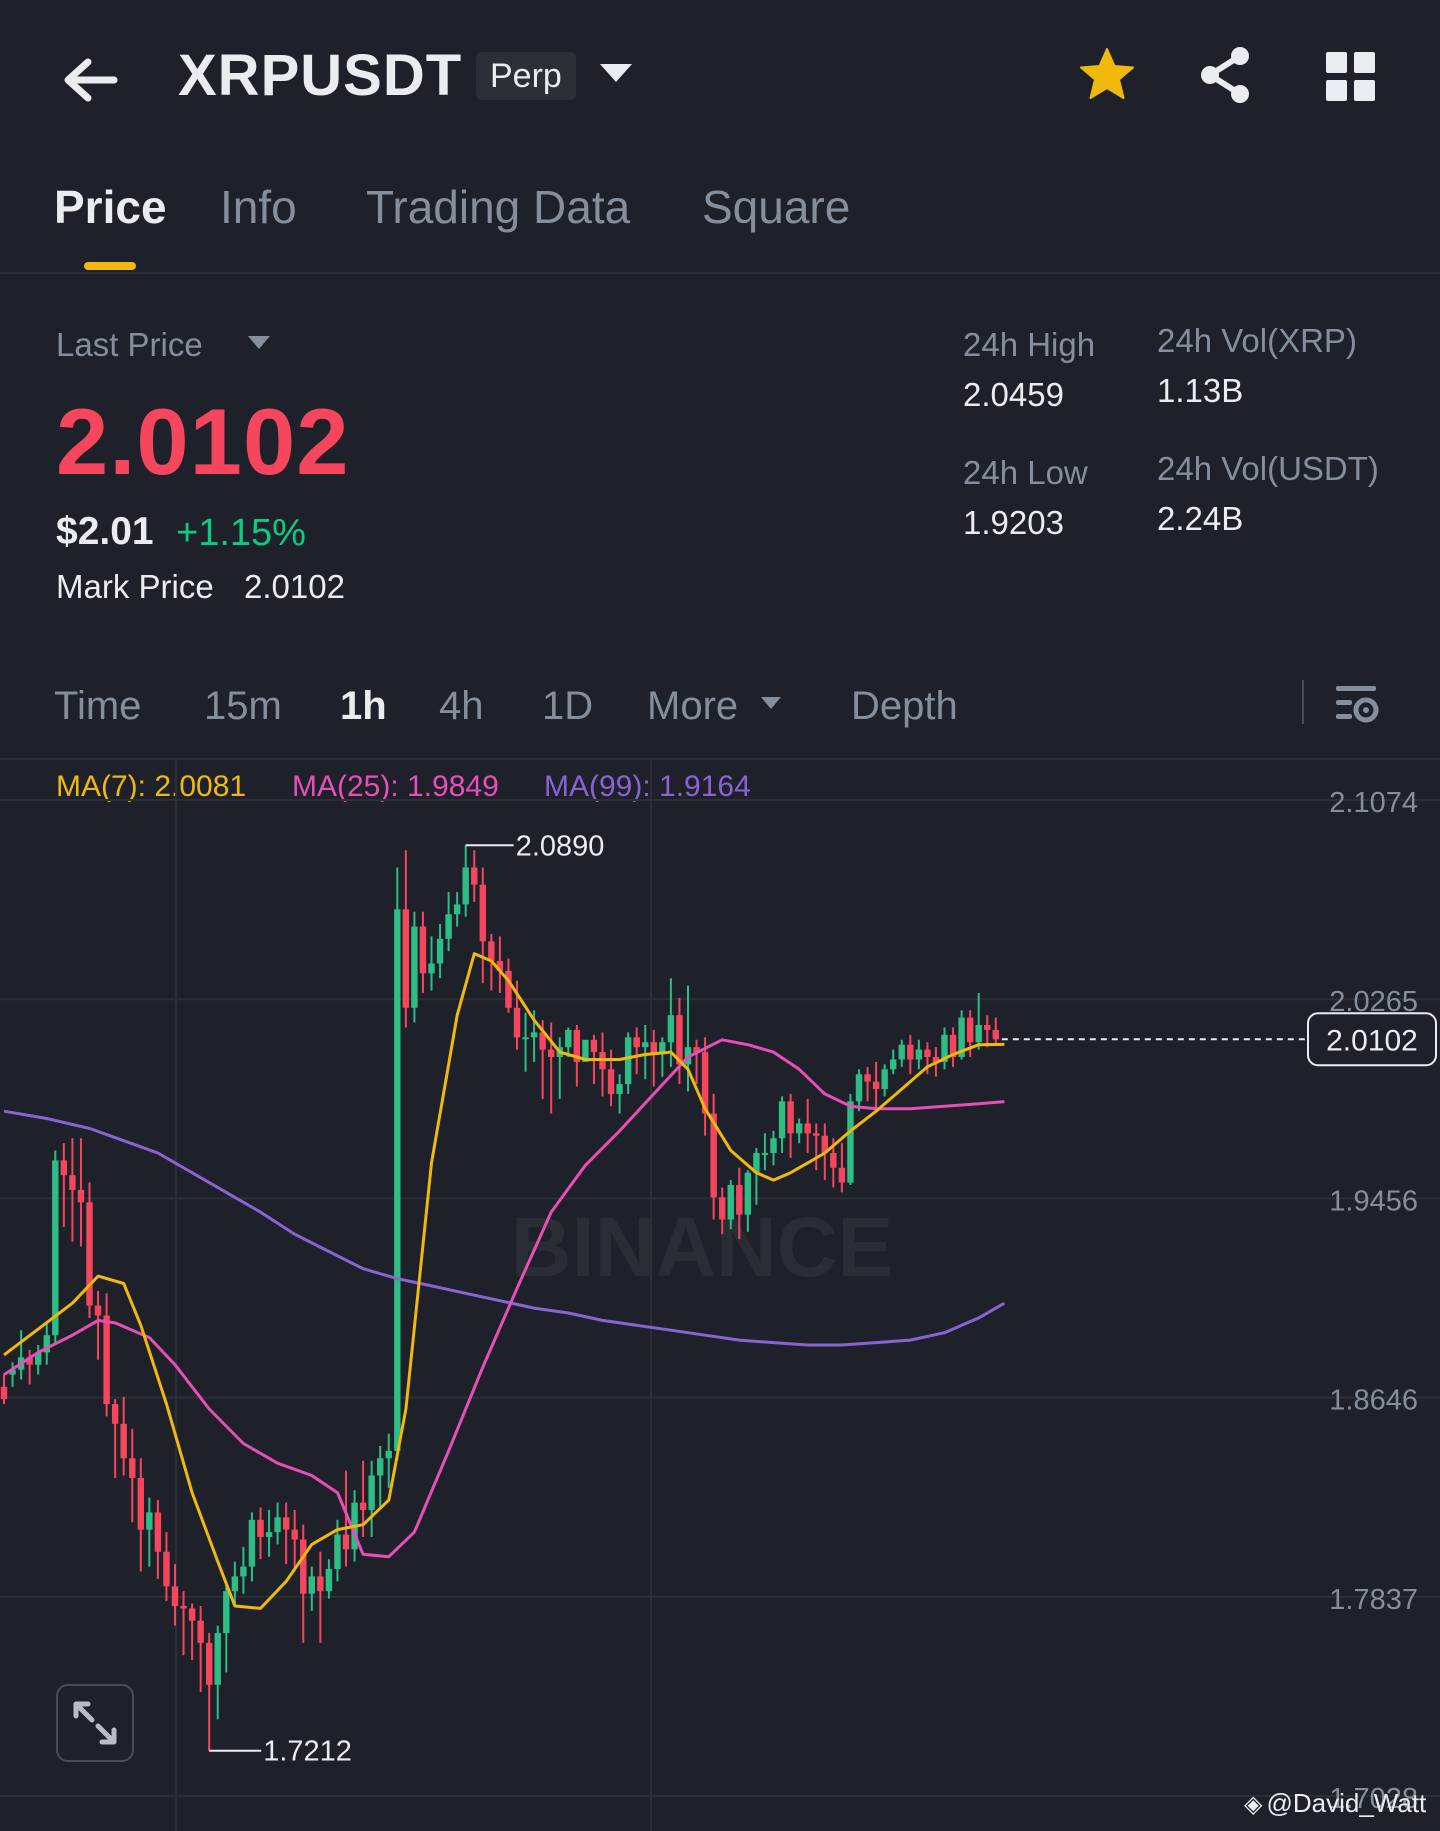  I want to click on fullscreen-button, so click(95, 1723).